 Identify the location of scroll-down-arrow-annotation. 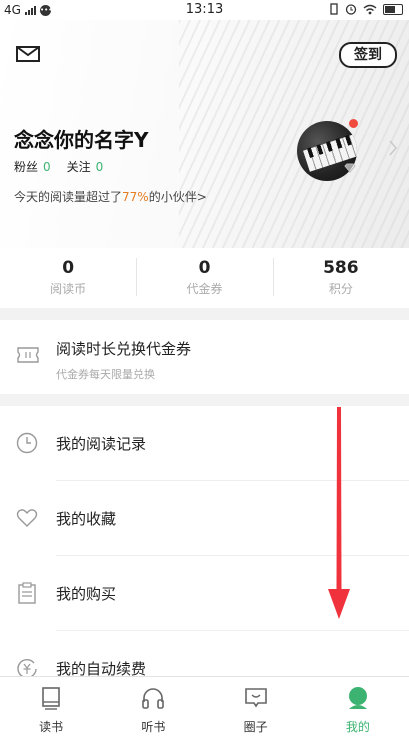
(339, 513).